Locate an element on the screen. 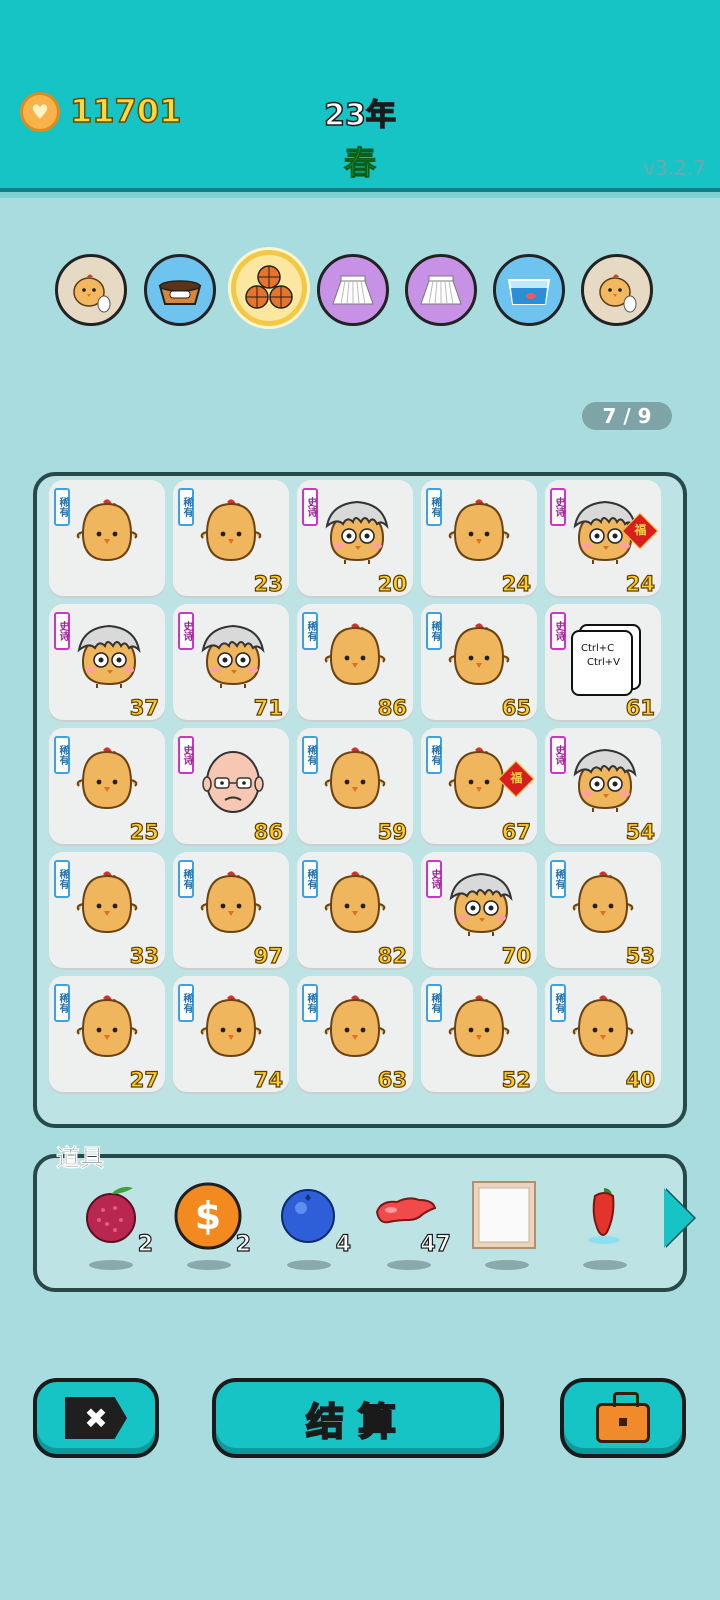  board-card: 稀有 23 is located at coordinates (231, 538).